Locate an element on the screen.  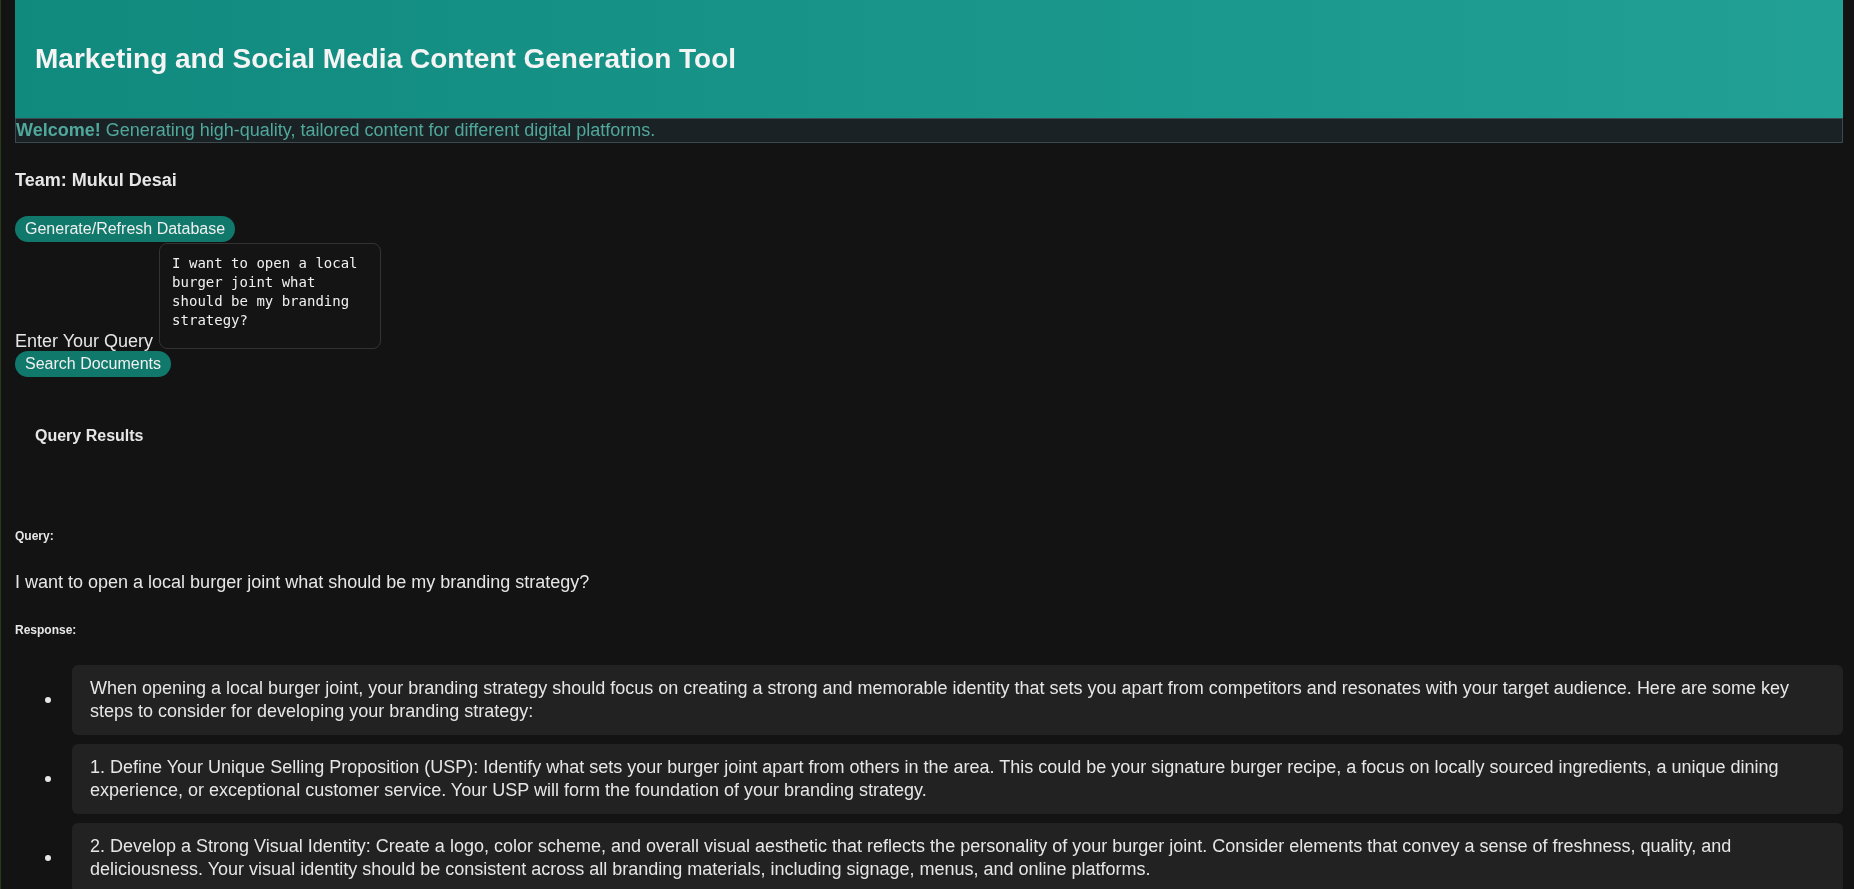
results-heading: Query Results is located at coordinates (90, 436).